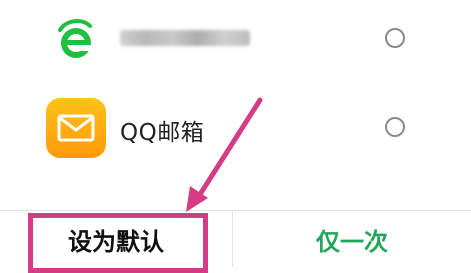 The height and width of the screenshot is (273, 471). I want to click on app-label-qq-mail: QQ邮箱, so click(162, 133).